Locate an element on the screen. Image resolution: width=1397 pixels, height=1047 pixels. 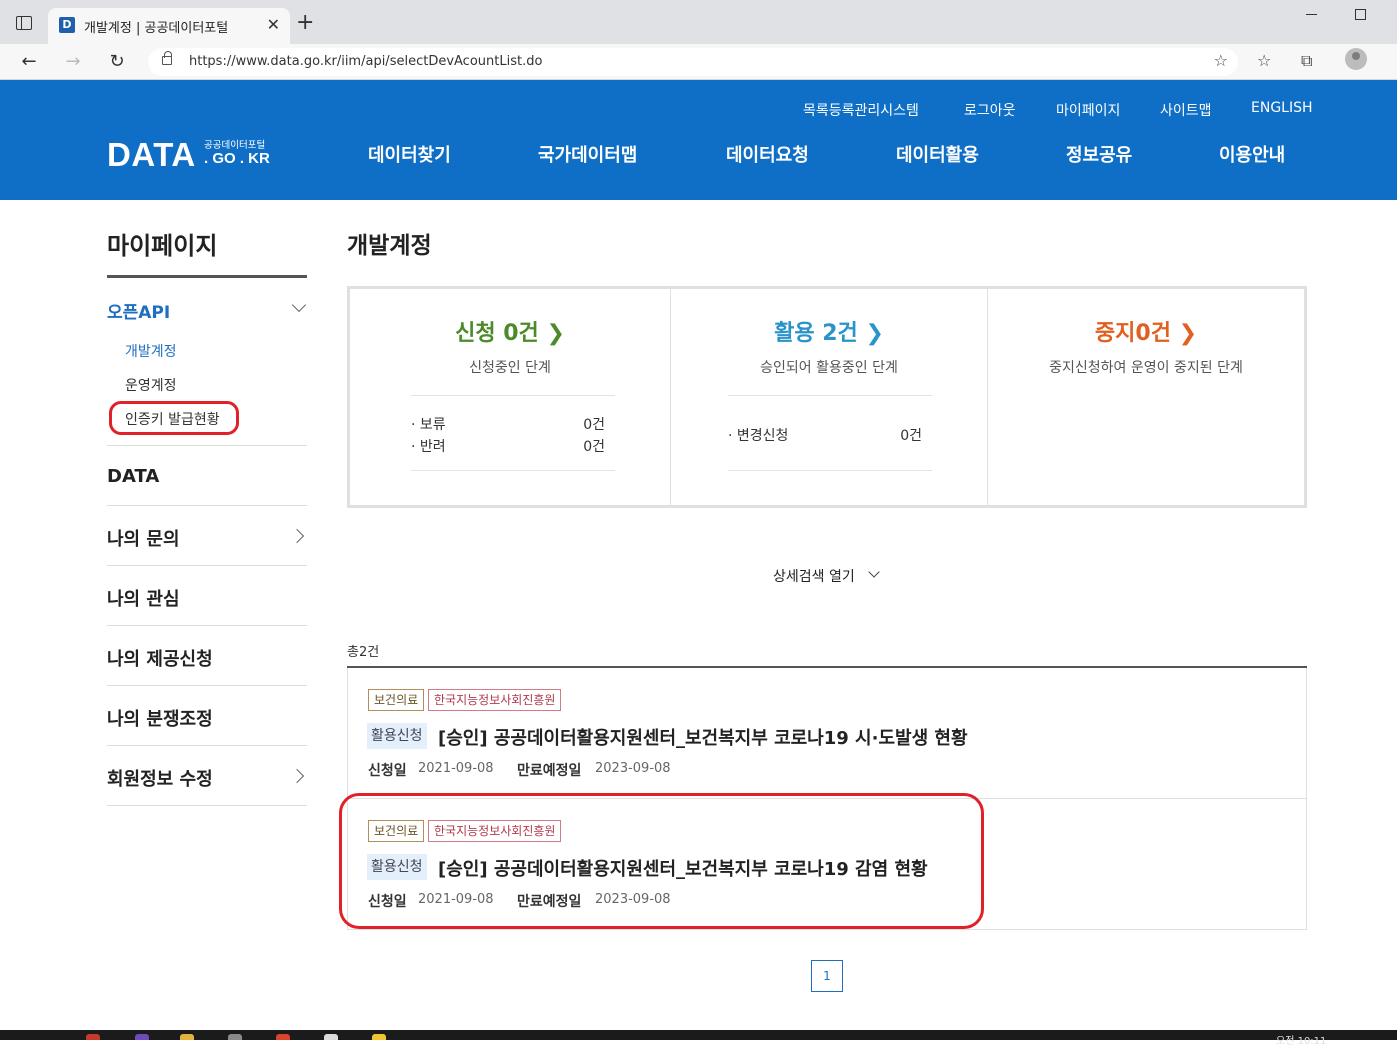
detail-search-toggle: 상세검색 열기 is located at coordinates (814, 576).